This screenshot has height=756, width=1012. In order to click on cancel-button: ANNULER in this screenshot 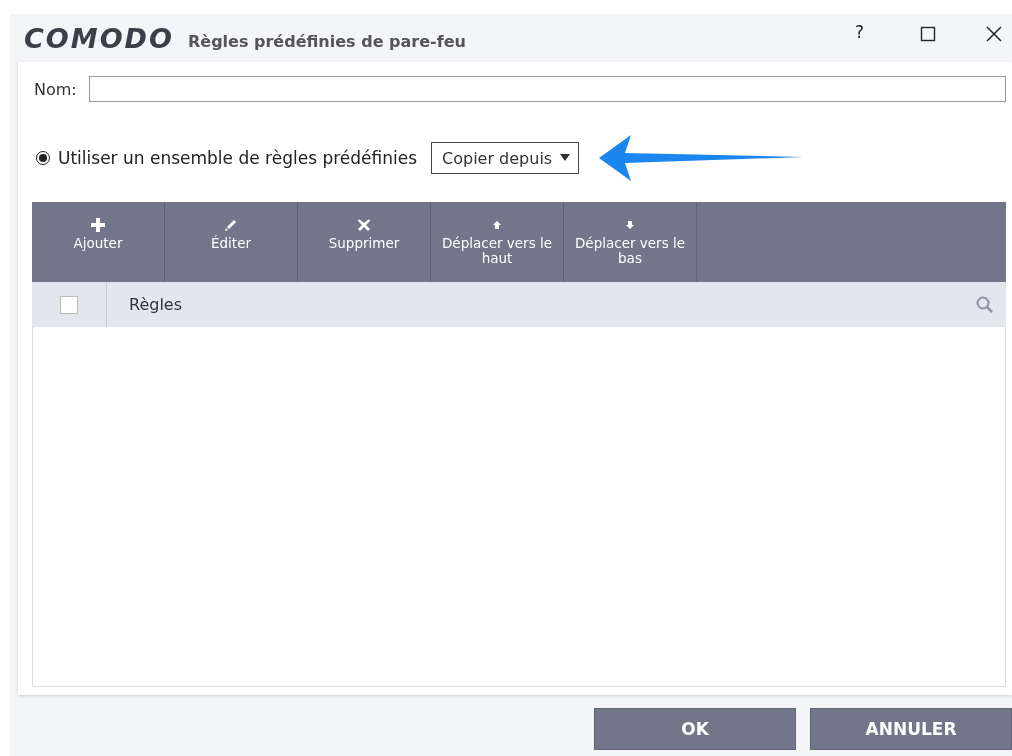, I will do `click(911, 729)`.